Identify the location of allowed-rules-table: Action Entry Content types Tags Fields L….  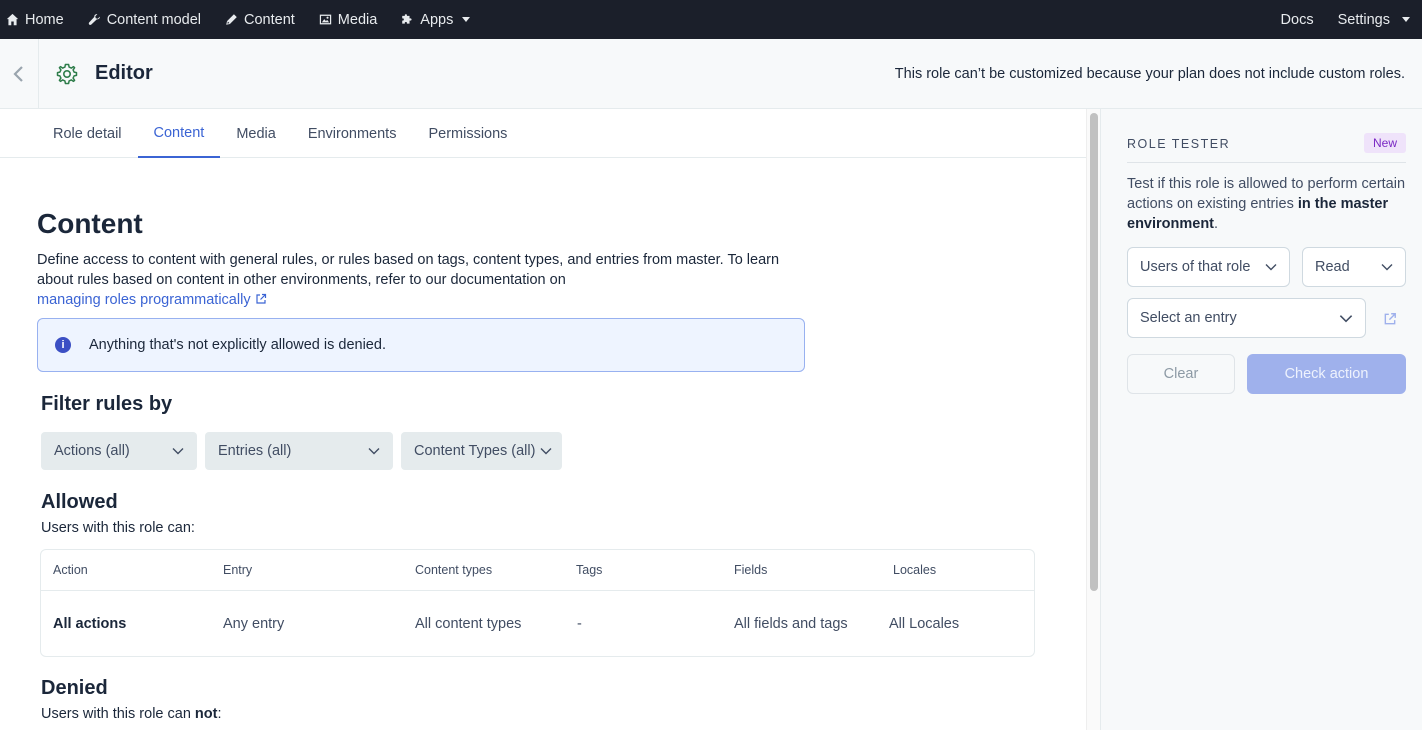
(537, 603).